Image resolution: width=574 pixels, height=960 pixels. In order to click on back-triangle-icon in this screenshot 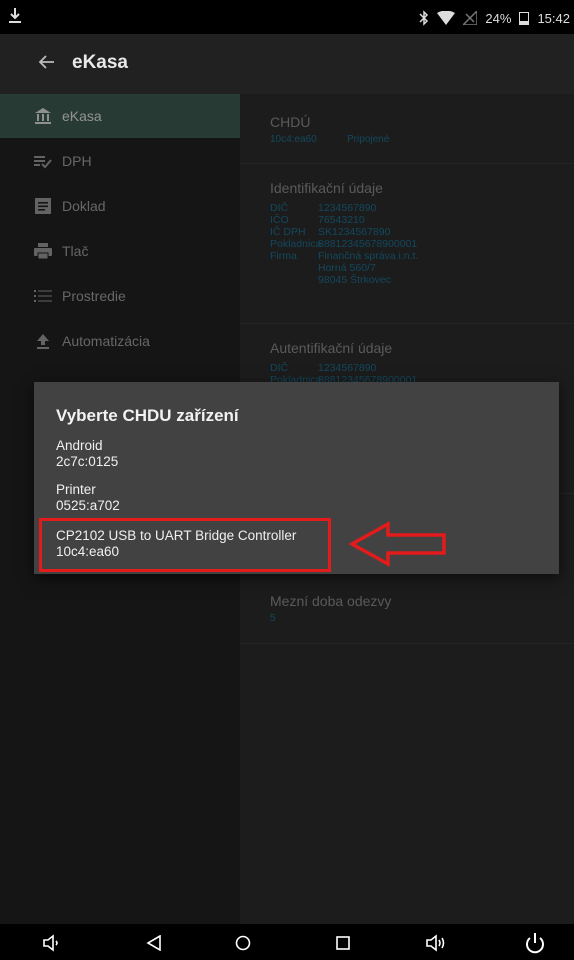, I will do `click(154, 943)`.